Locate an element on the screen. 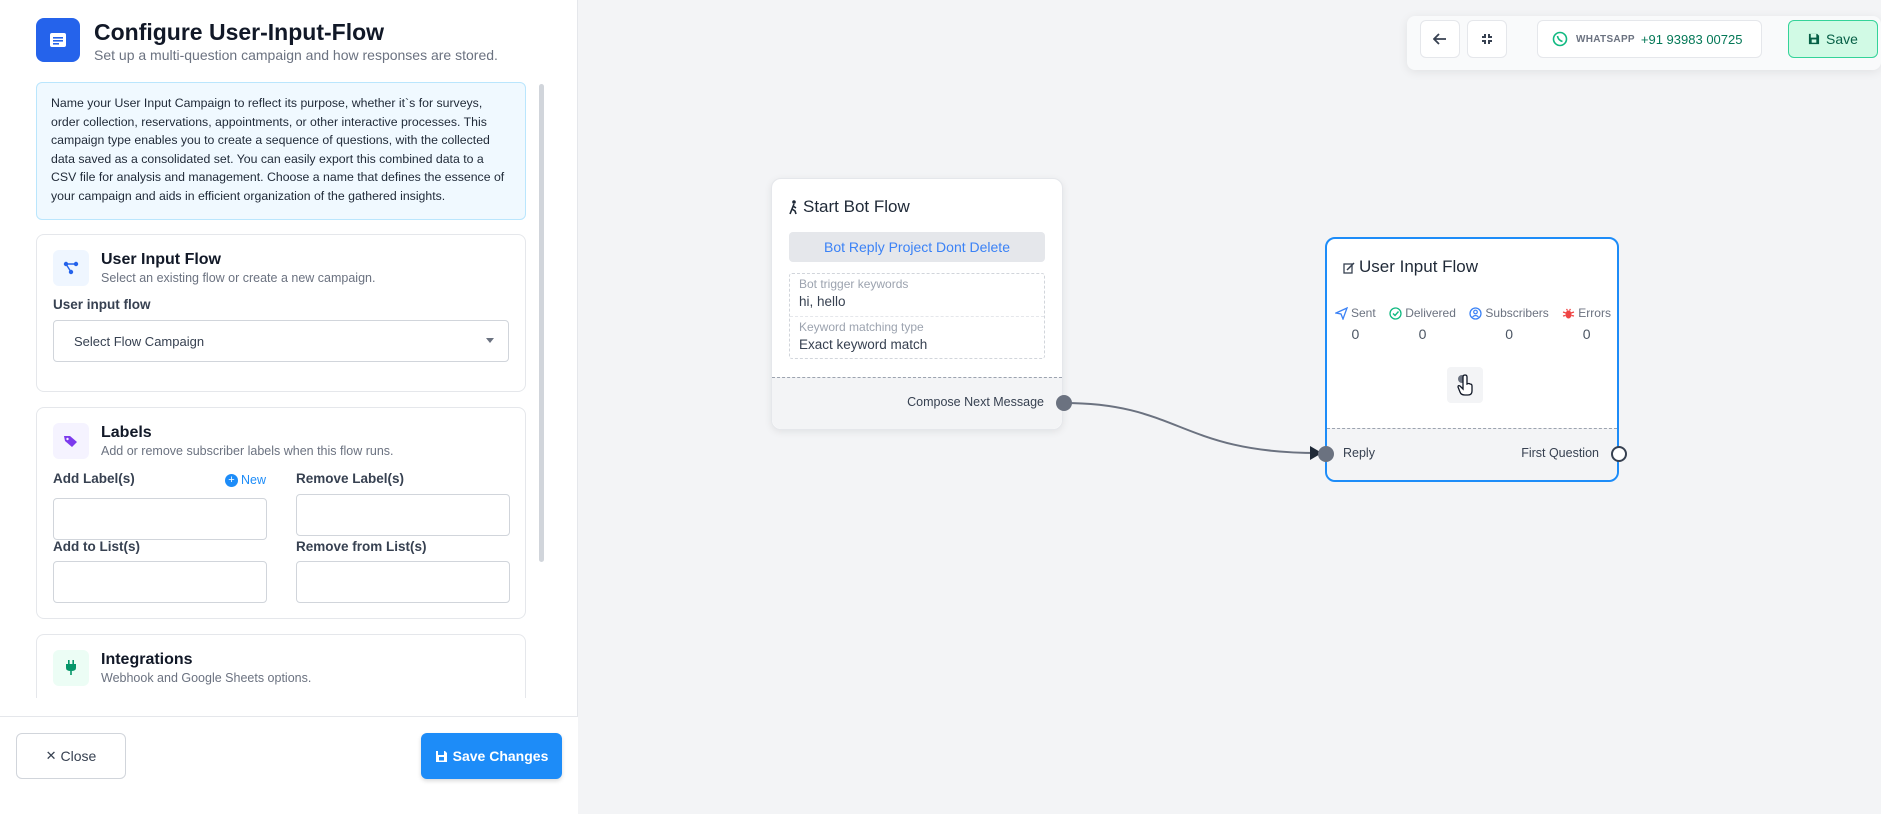 This screenshot has height=814, width=1881. input-handle is located at coordinates (1326, 454).